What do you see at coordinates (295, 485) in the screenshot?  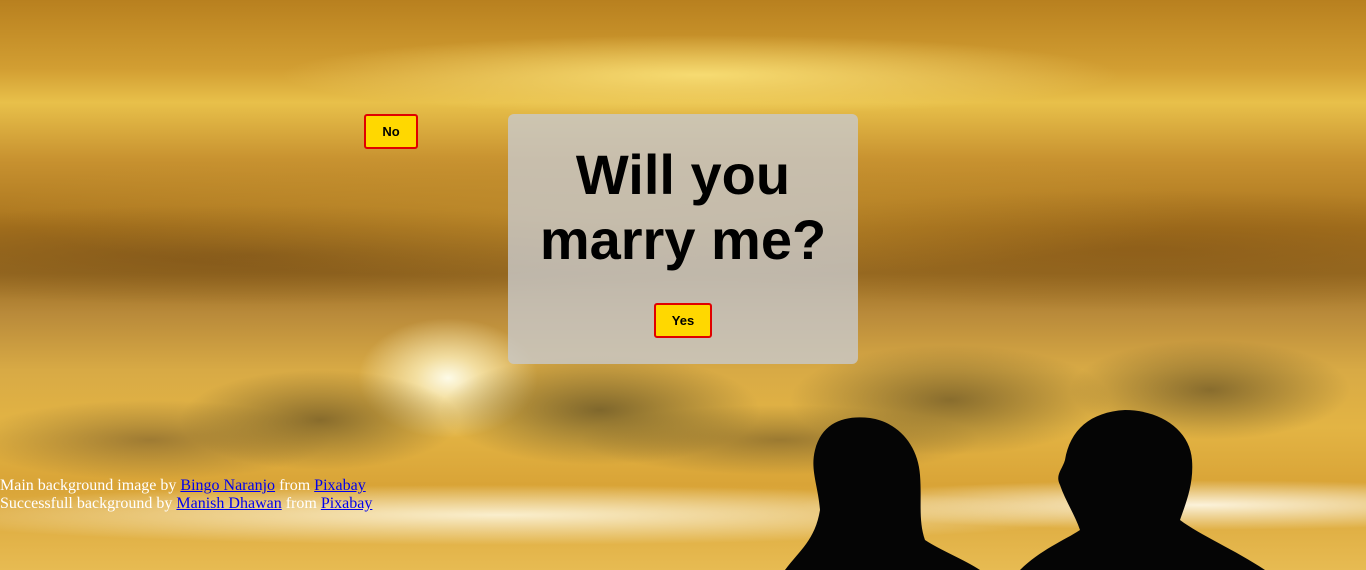 I see `credit-main-middle: from` at bounding box center [295, 485].